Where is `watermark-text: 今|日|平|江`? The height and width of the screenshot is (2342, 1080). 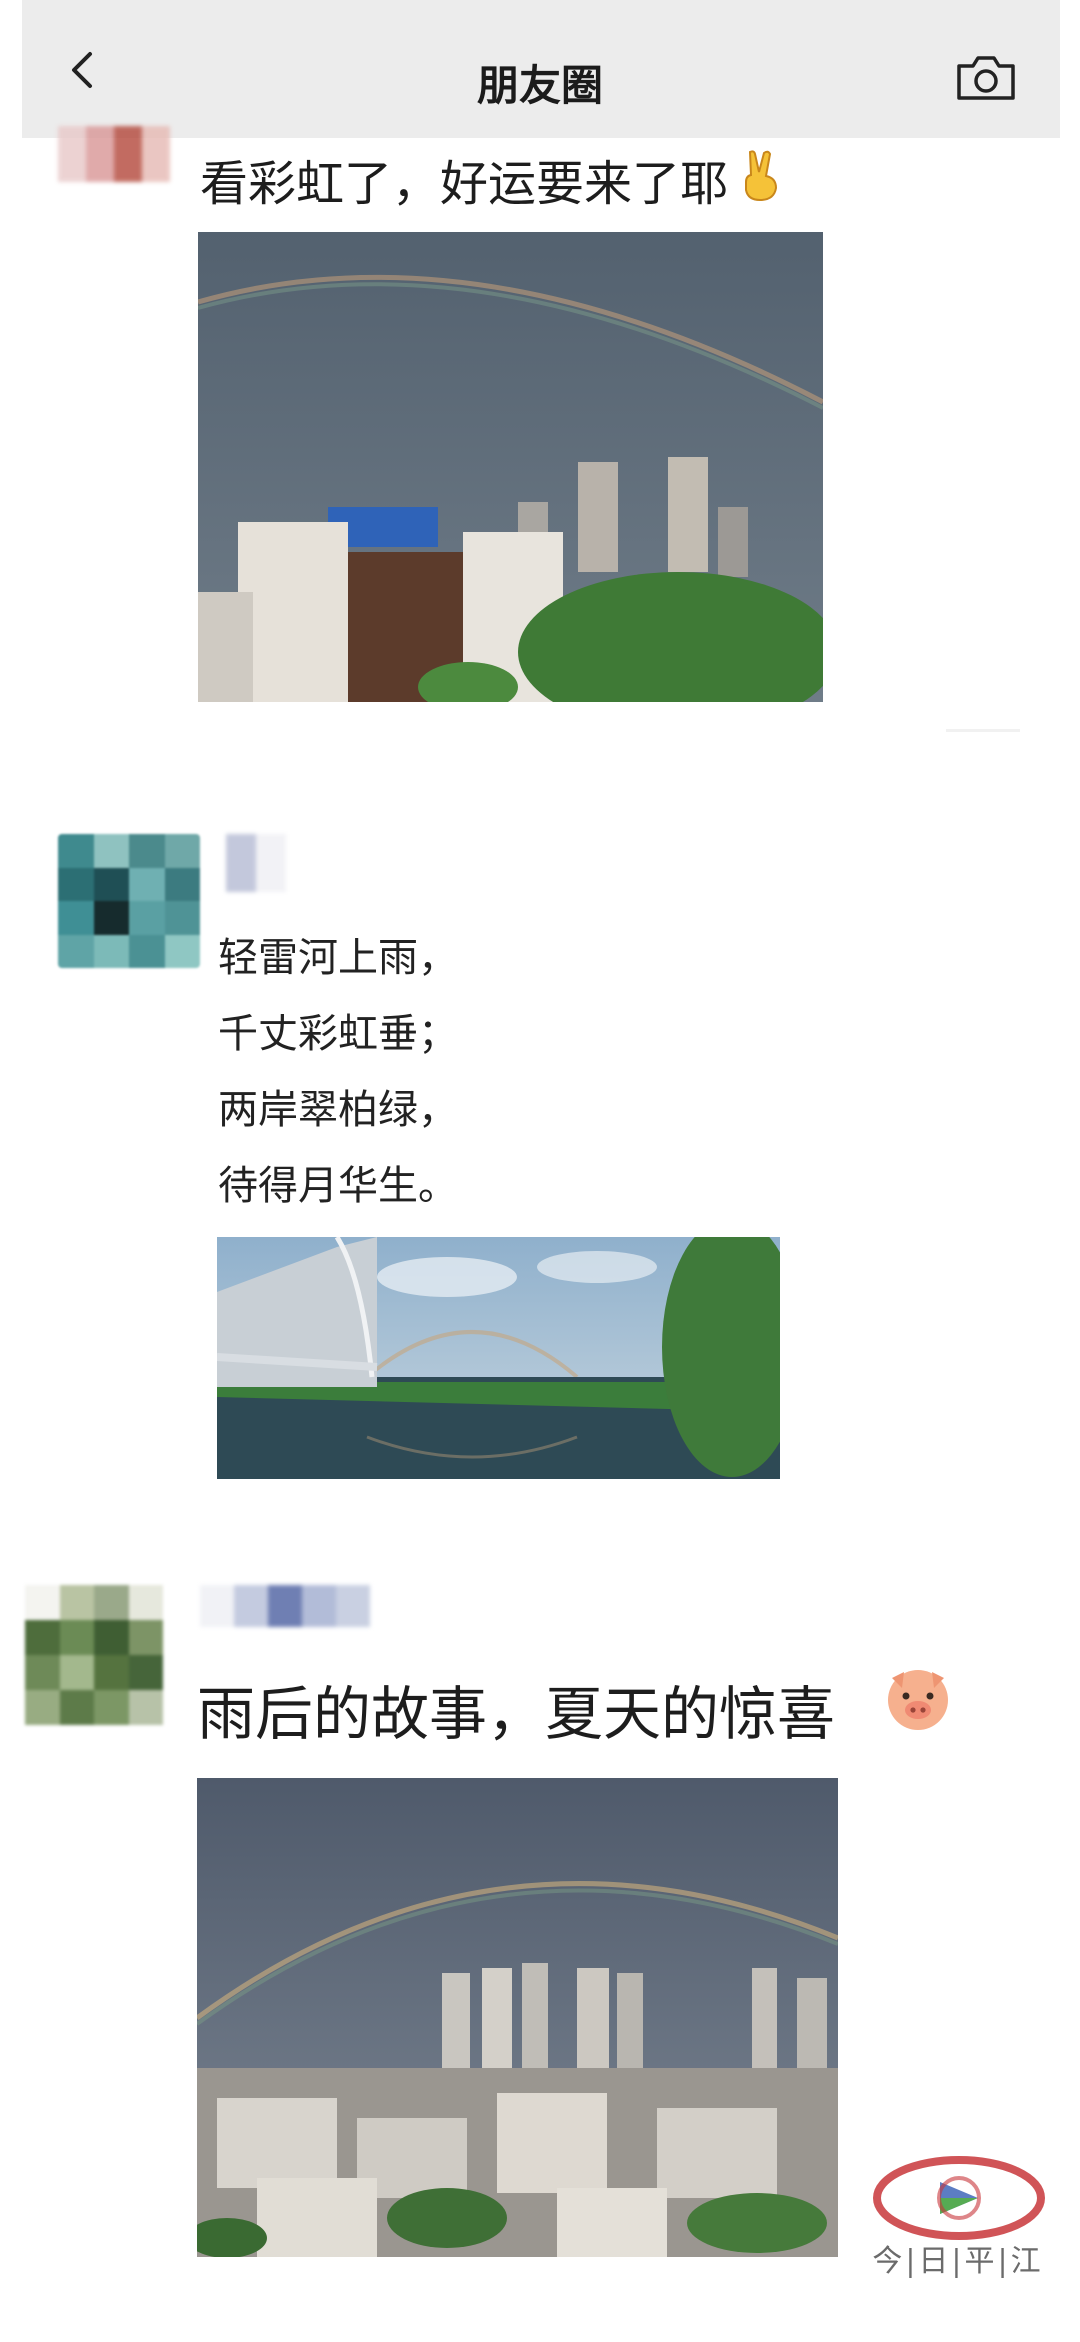
watermark-text: 今|日|平|江 is located at coordinates (958, 2261).